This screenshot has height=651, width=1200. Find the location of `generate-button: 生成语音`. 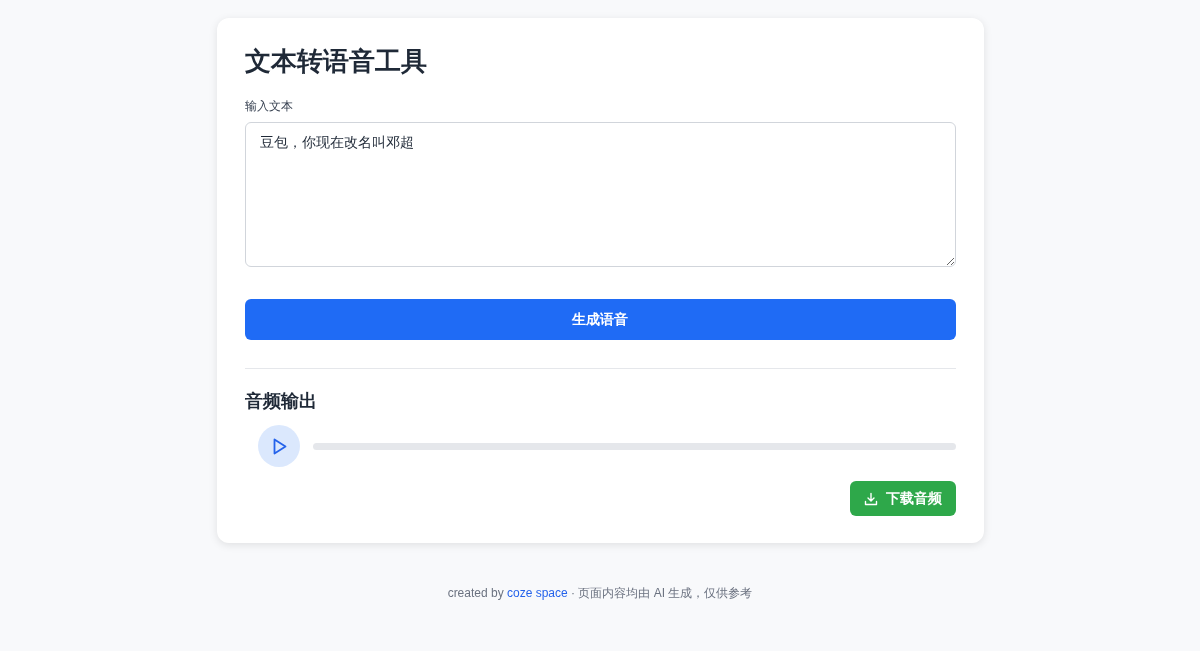

generate-button: 生成语音 is located at coordinates (600, 319).